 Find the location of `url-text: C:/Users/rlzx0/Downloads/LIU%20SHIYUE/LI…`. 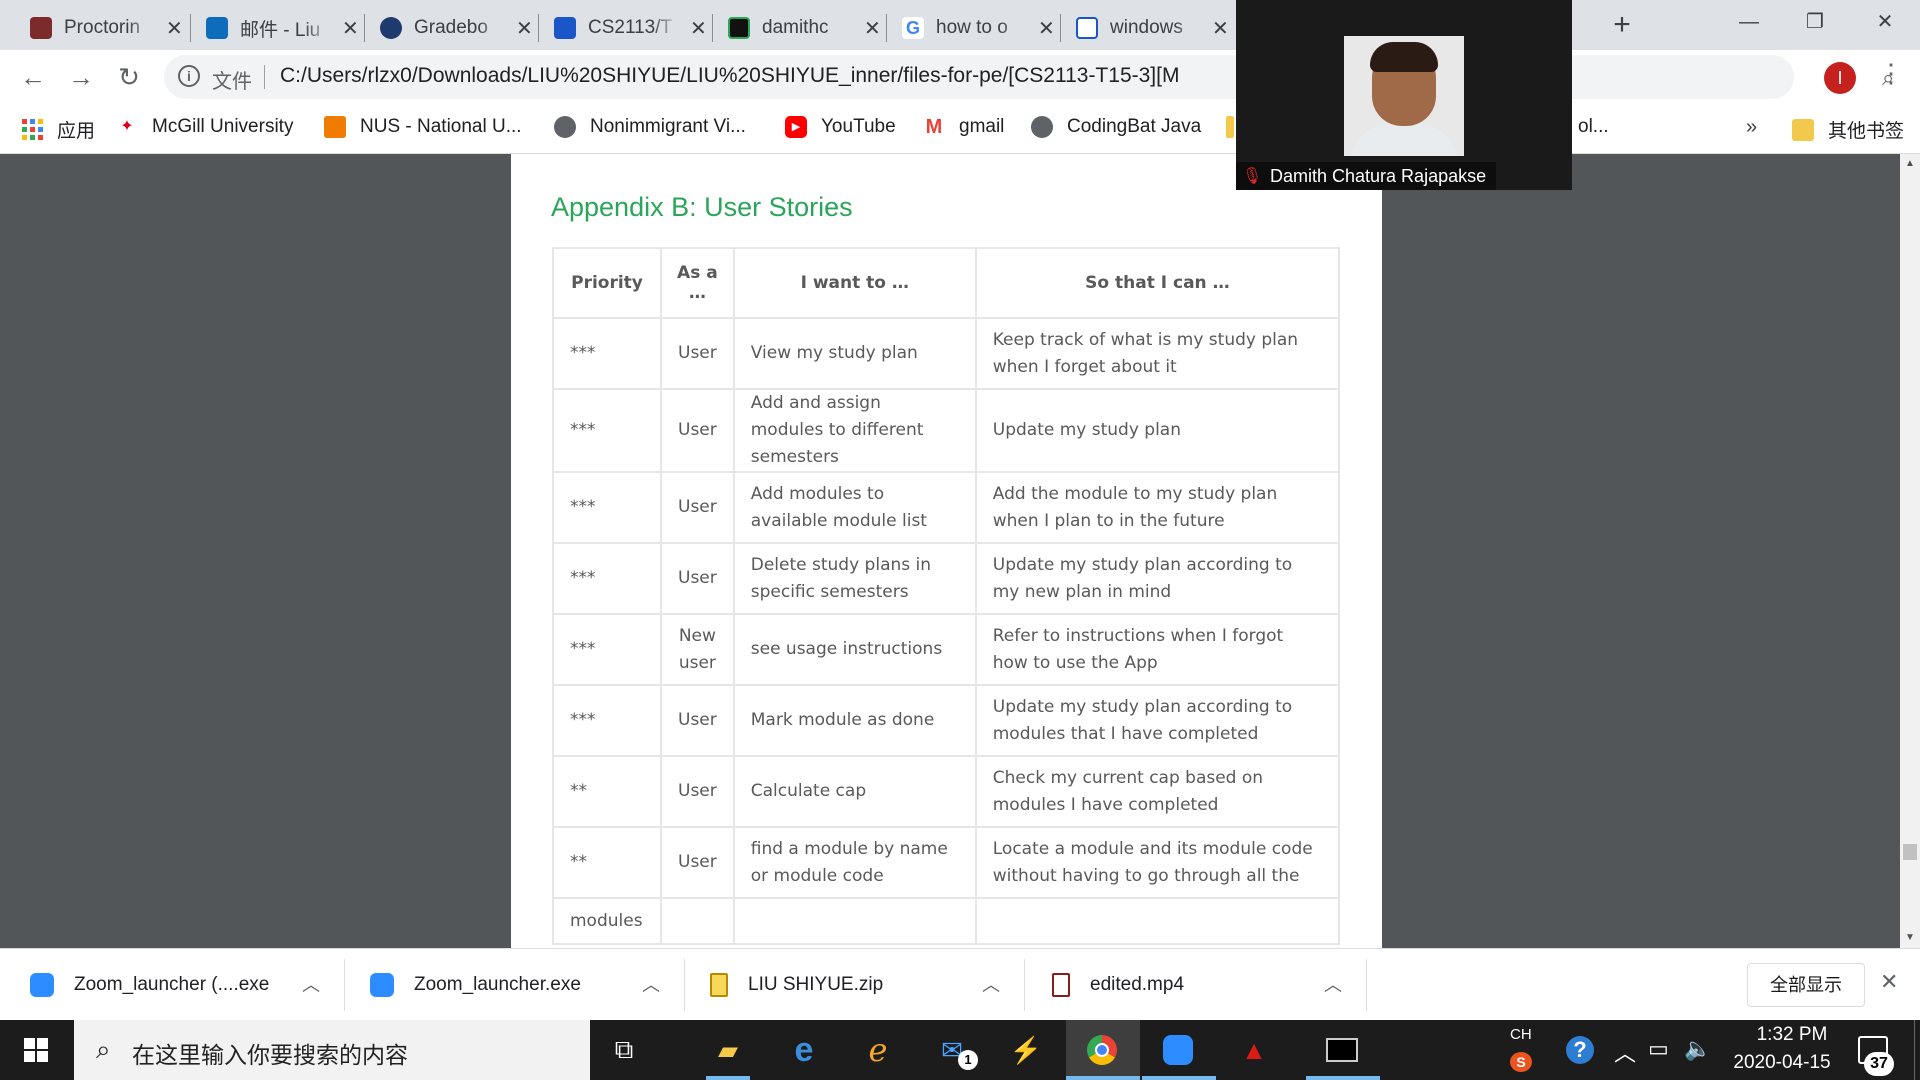

url-text: C:/Users/rlzx0/Downloads/LIU%20SHIYUE/LI… is located at coordinates (729, 76).